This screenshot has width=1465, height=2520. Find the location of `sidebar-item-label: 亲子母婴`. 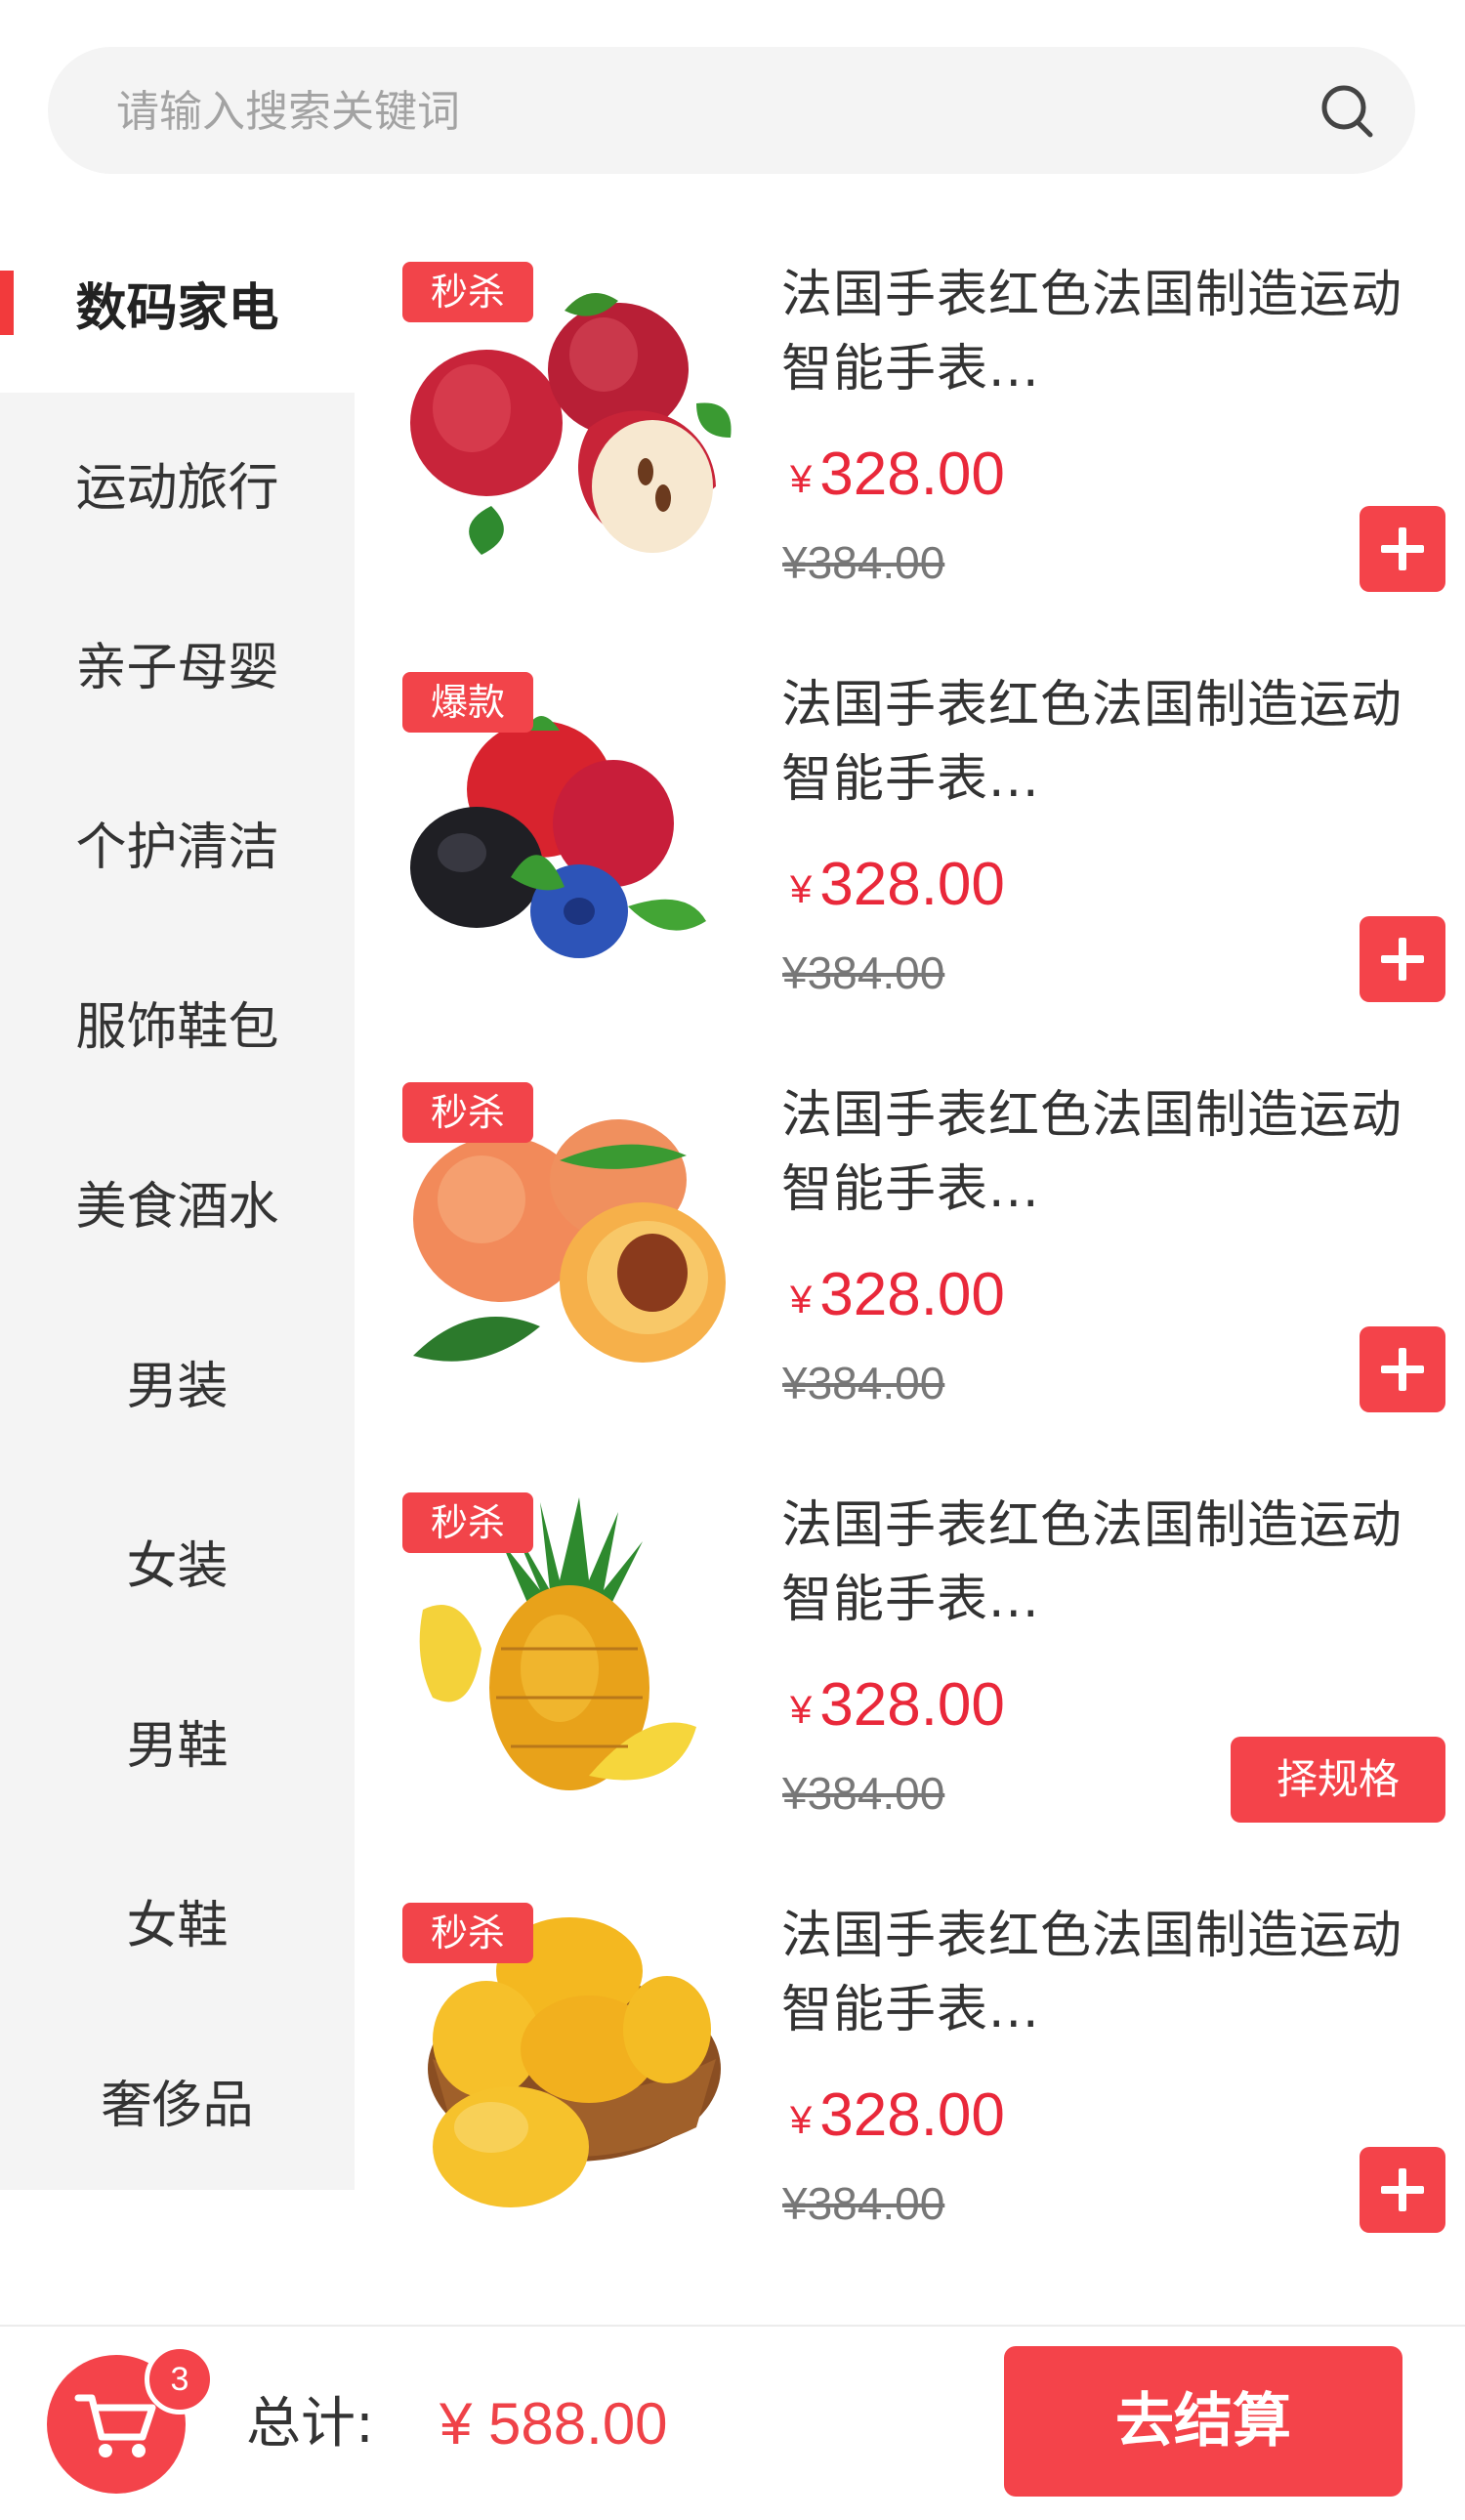

sidebar-item-label: 亲子母婴 is located at coordinates (177, 667).